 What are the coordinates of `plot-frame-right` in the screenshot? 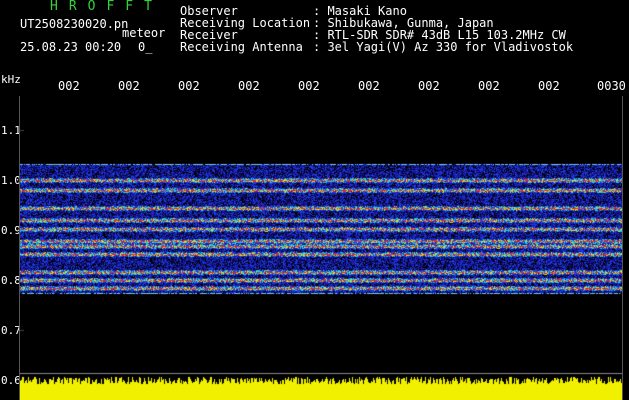 It's located at (622, 248).